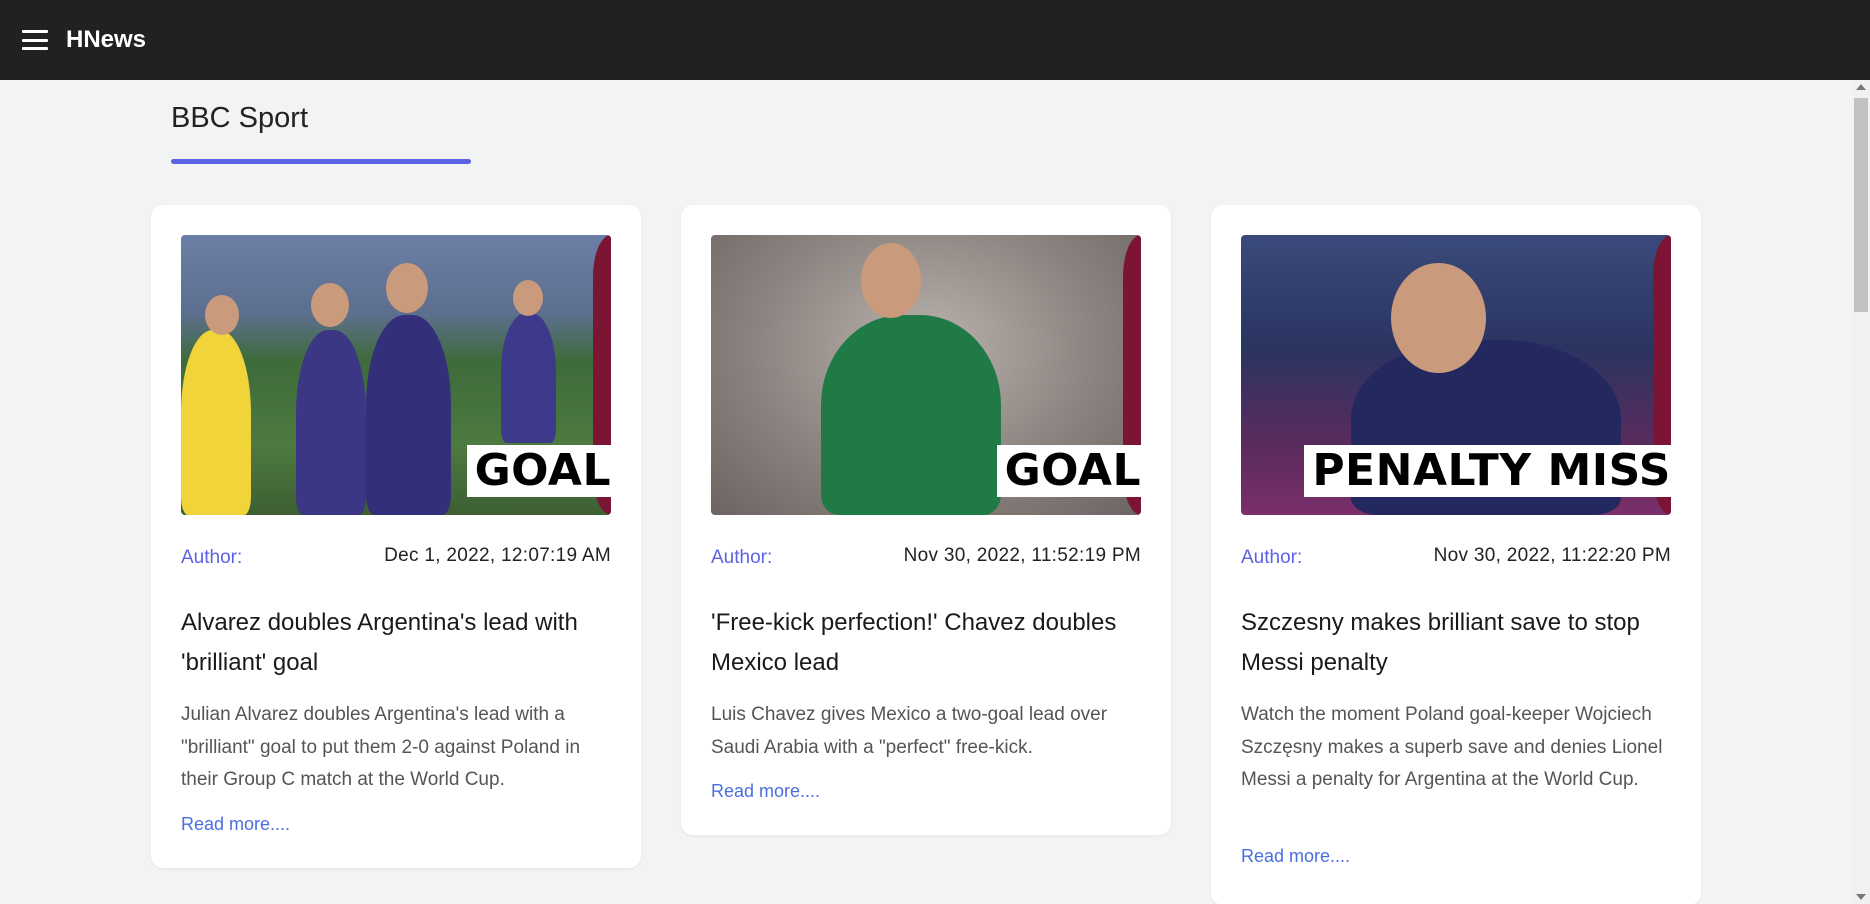 This screenshot has width=1870, height=904. Describe the element at coordinates (1861, 897) in the screenshot. I see `scroll-down-arrow-icon` at that location.